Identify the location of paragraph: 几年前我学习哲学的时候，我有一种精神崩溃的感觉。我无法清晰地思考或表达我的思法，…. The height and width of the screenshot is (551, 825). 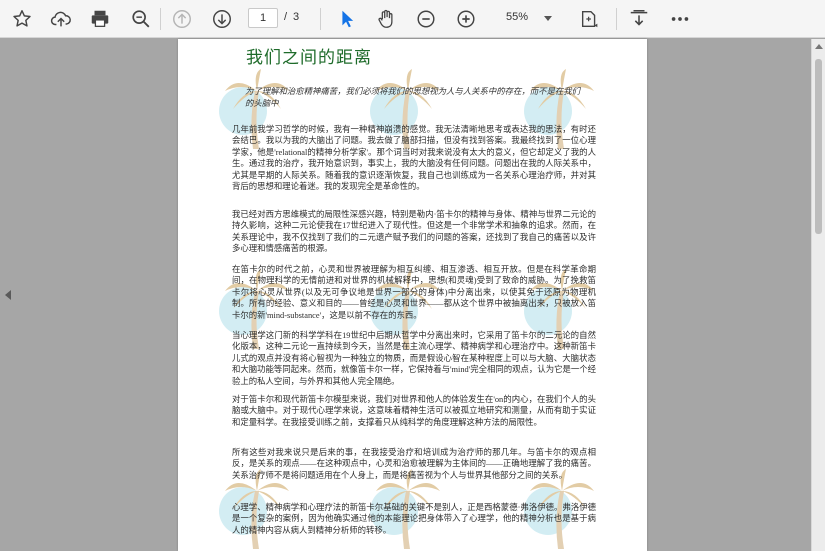
(414, 158).